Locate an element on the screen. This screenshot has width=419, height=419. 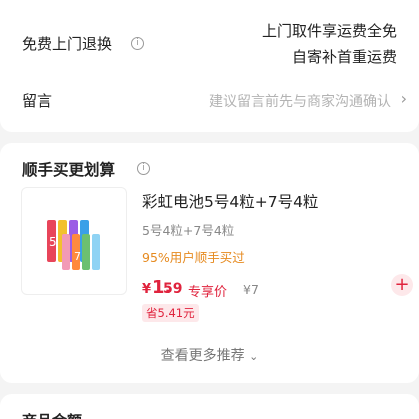
bottom-title: 商品金额 is located at coordinates (52, 414).